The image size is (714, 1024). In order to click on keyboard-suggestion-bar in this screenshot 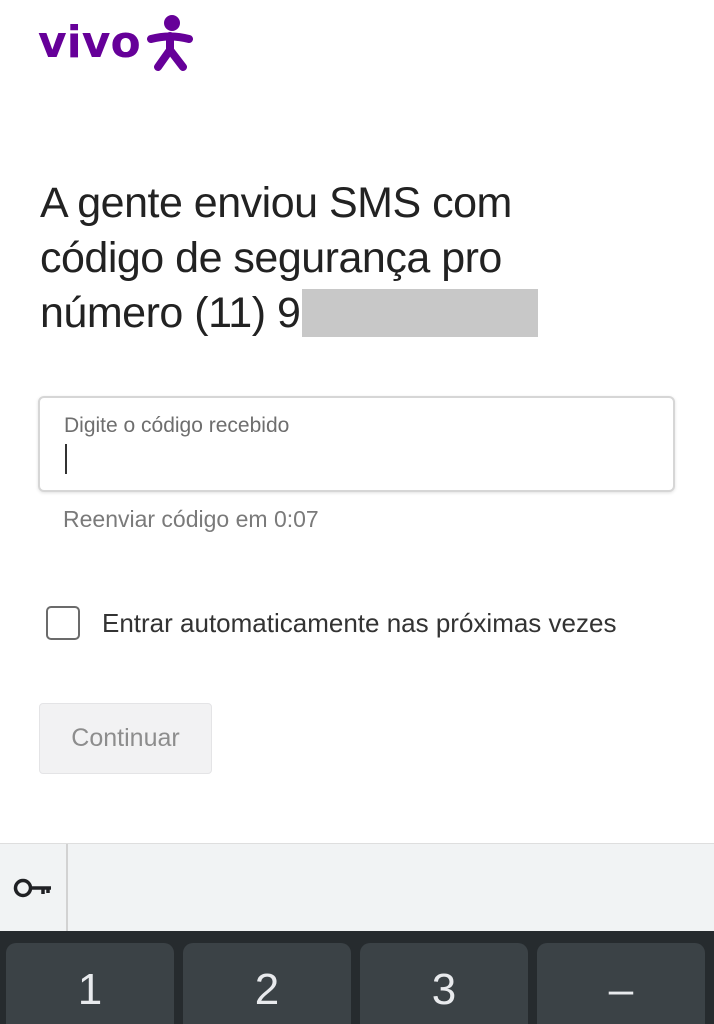, I will do `click(357, 887)`.